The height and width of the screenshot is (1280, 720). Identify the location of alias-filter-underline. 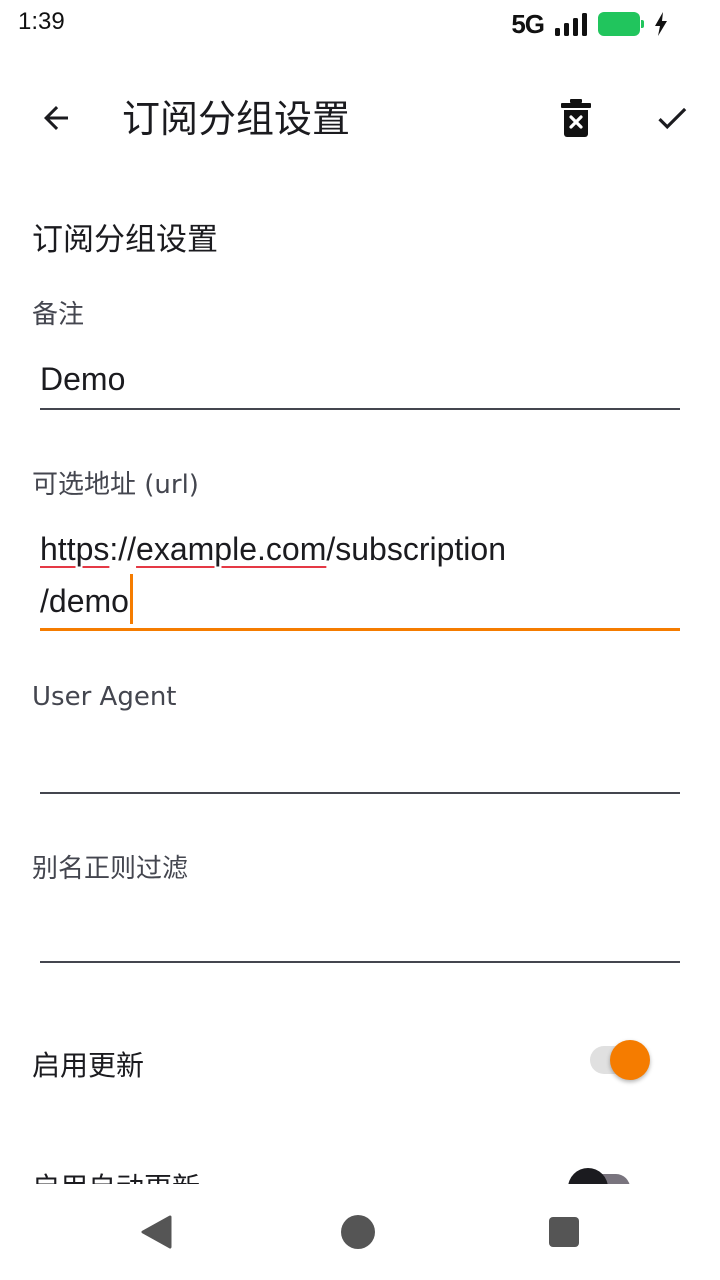
(360, 962).